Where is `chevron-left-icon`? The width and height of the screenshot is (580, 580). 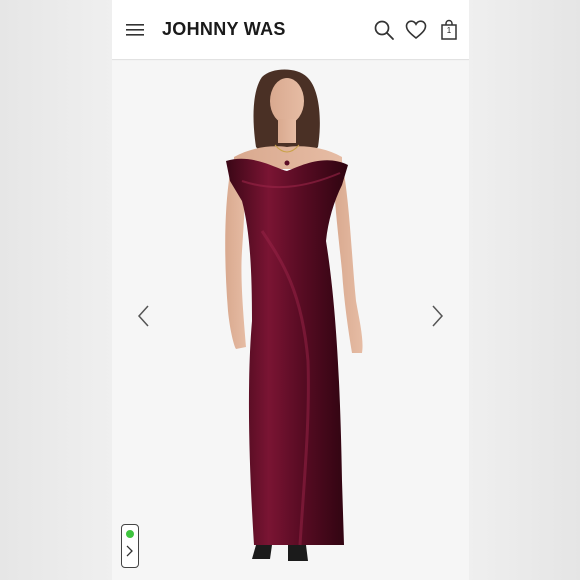
chevron-left-icon is located at coordinates (143, 316).